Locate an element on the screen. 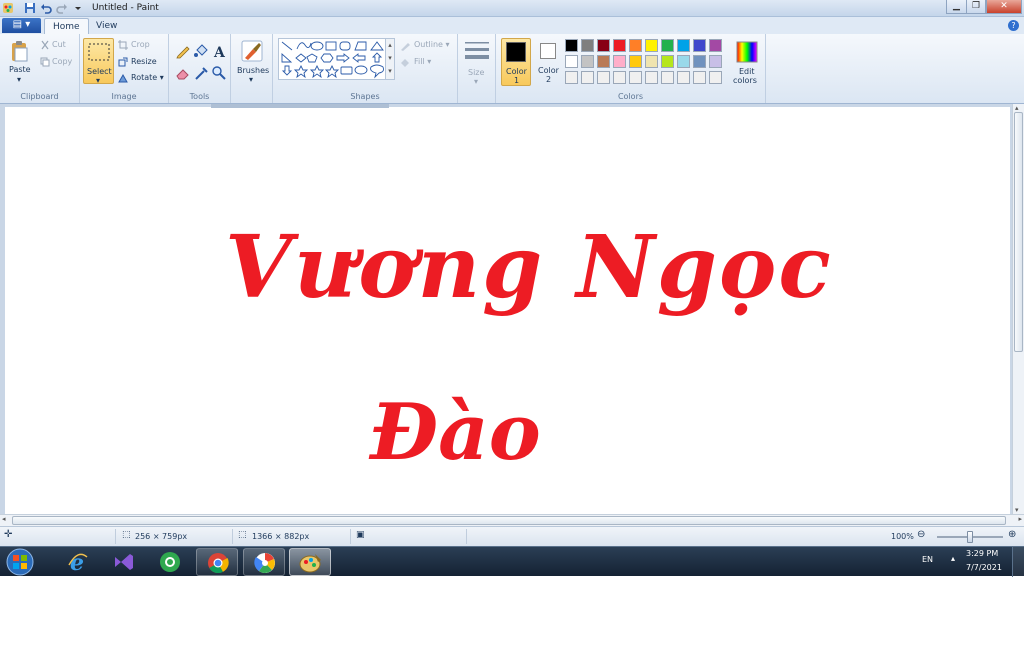 This screenshot has width=1024, height=661. zoom-slider-thumb is located at coordinates (970, 537).